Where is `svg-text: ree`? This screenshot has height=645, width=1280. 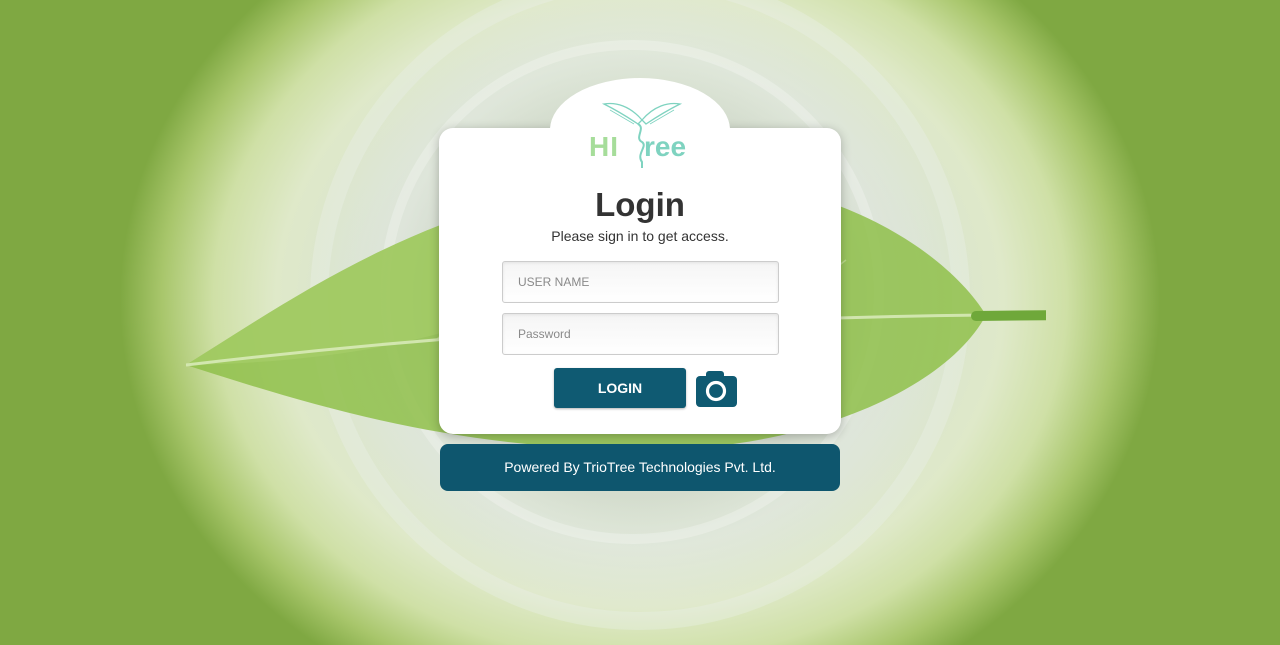 svg-text: ree is located at coordinates (665, 146).